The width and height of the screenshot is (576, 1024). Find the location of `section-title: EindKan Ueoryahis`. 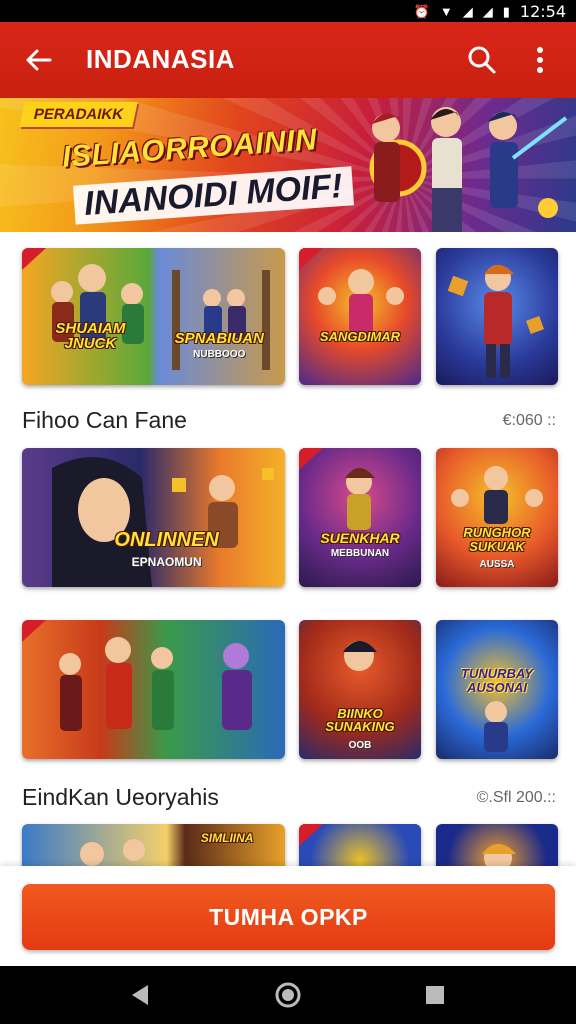

section-title: EindKan Ueoryahis is located at coordinates (120, 797).